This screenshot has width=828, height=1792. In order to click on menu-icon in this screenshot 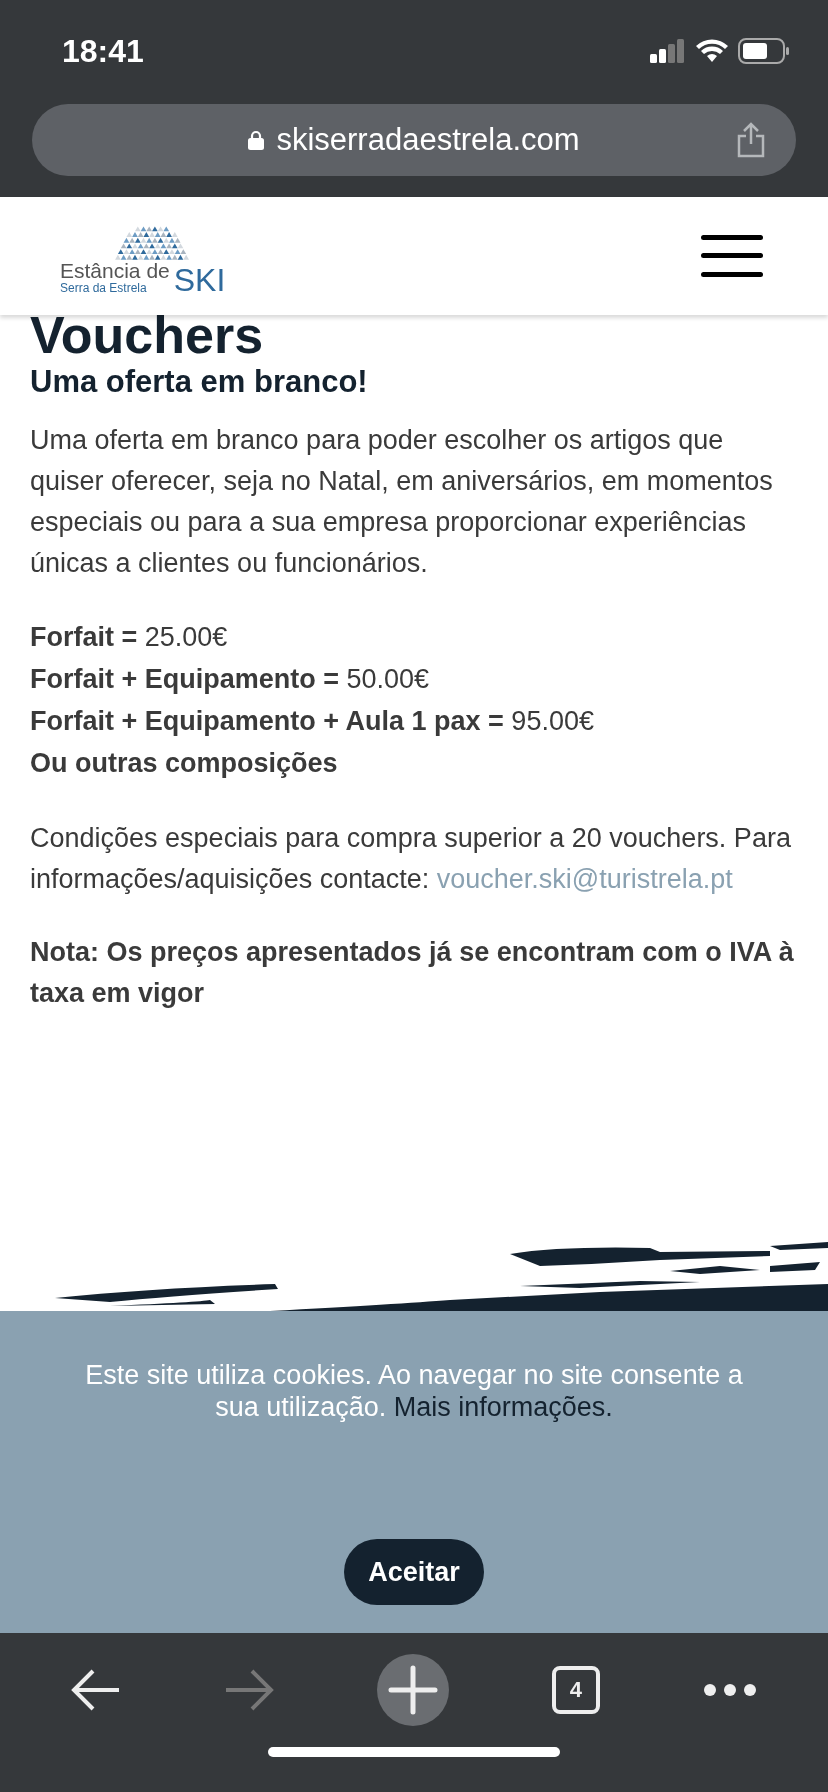, I will do `click(732, 256)`.